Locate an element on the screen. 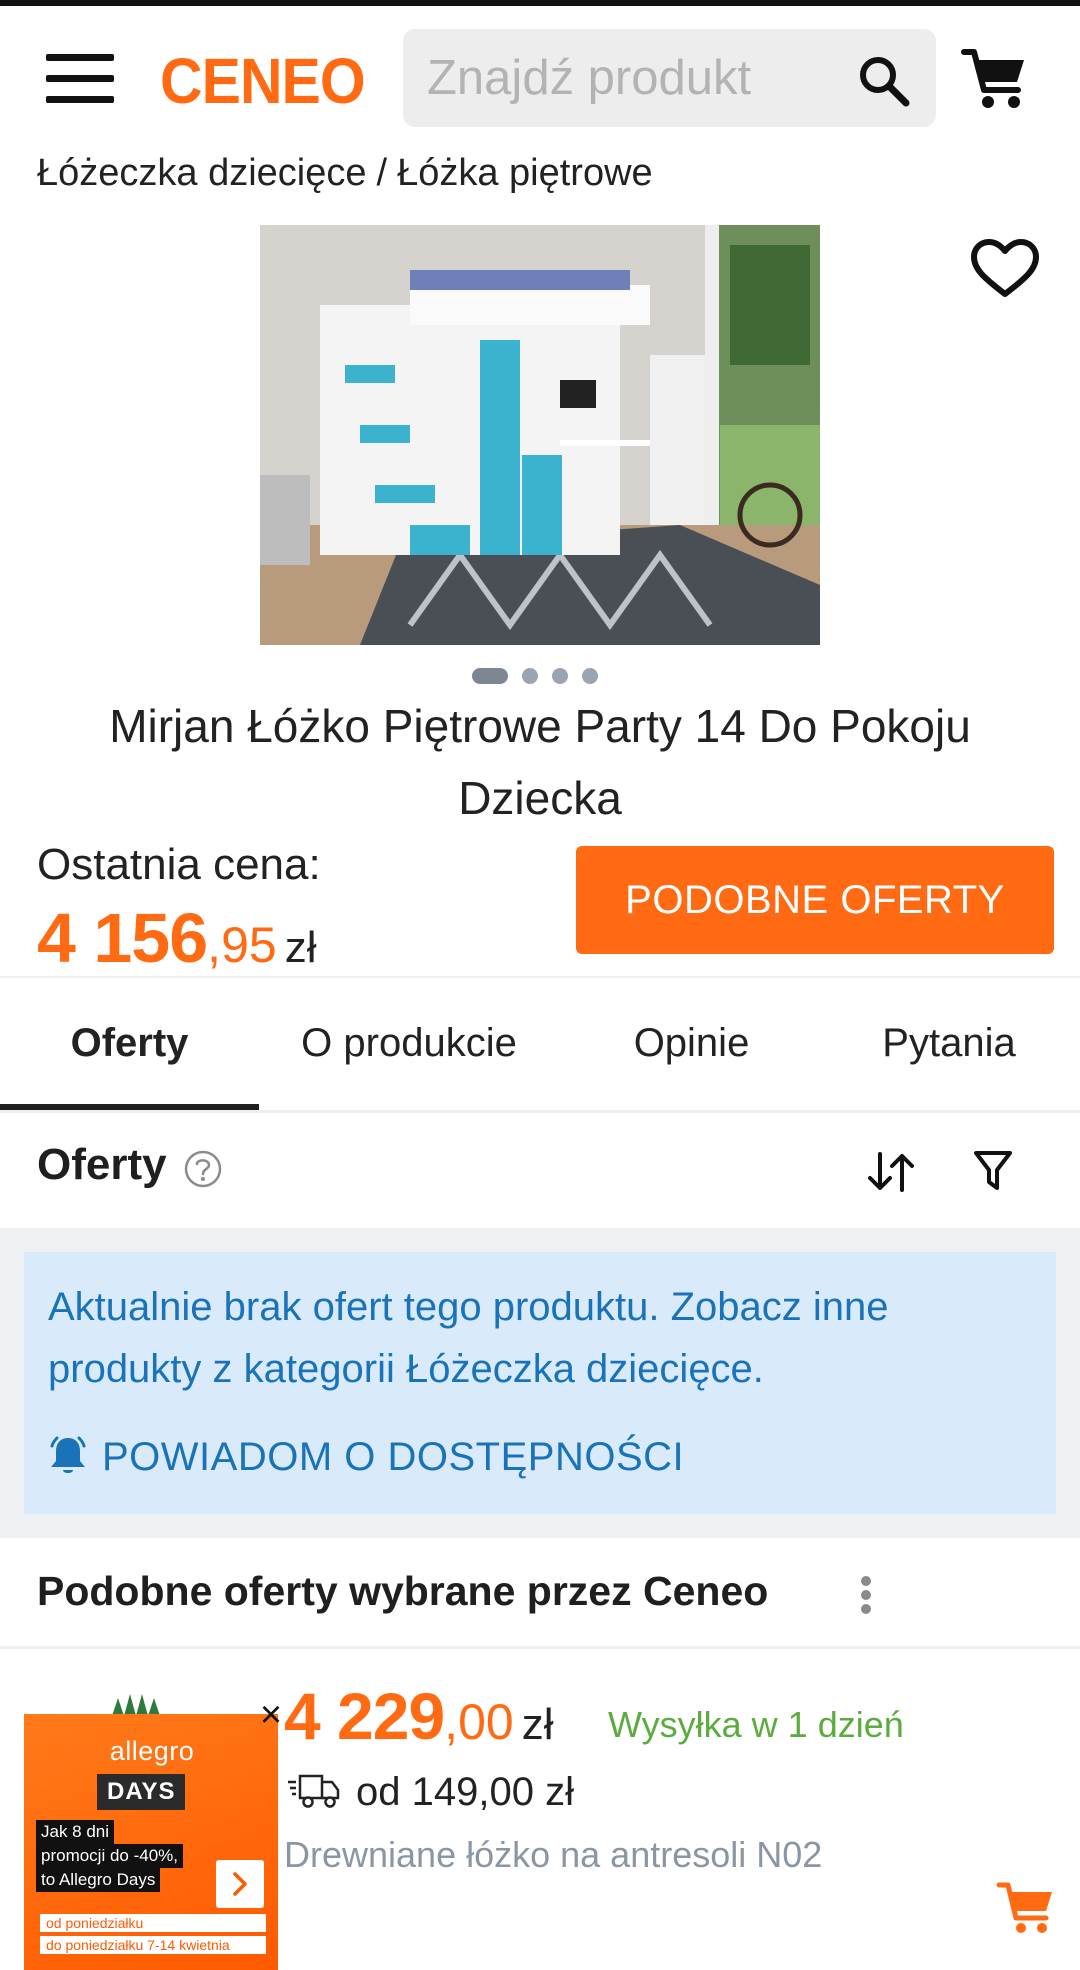  heart-icon is located at coordinates (1005, 269).